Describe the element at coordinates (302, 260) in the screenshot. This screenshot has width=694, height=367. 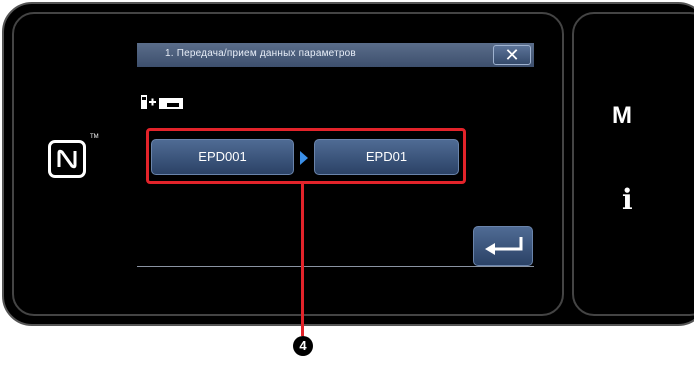
I see `callout-leader-line` at that location.